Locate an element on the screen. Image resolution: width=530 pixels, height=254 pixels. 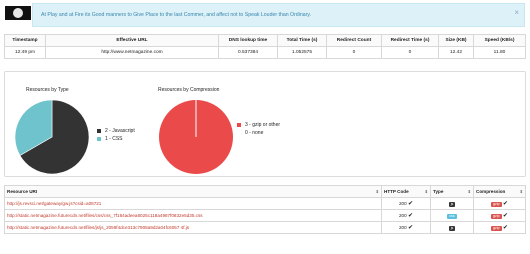
summary-effective-url: http://www.netmagazine.com is located at coordinates (132, 52).